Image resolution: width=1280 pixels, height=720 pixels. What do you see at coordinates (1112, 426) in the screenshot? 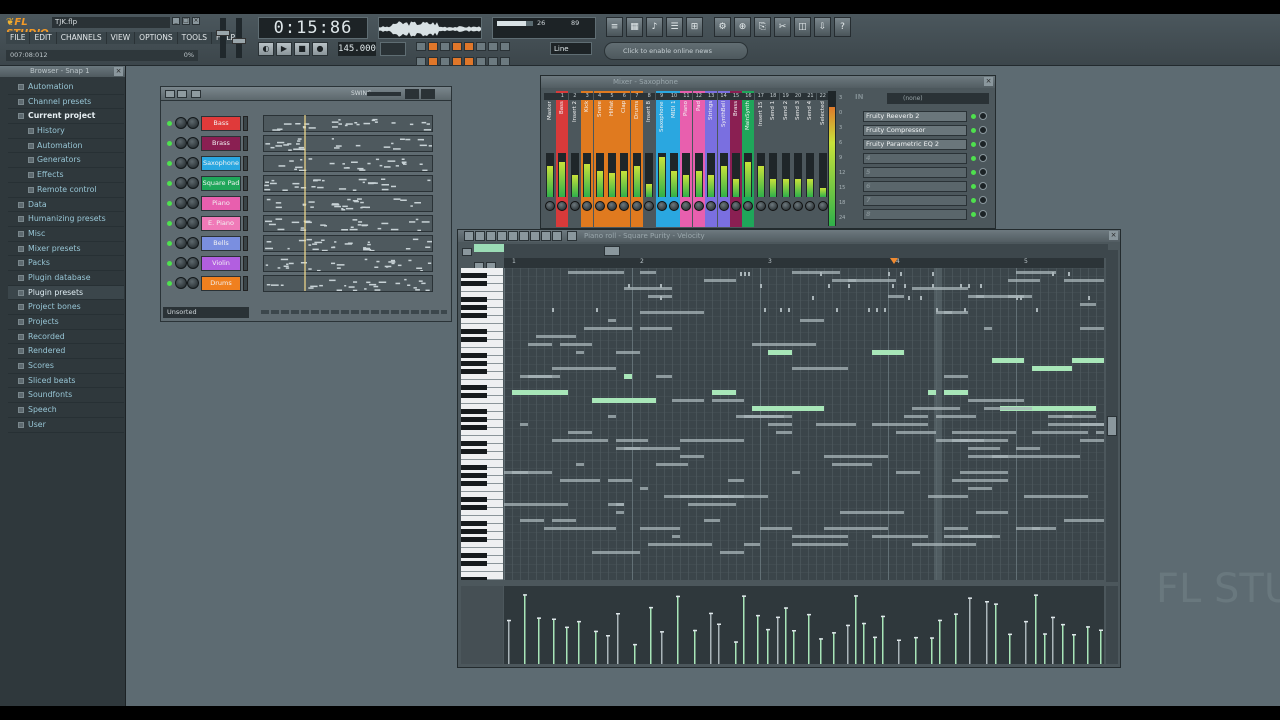
I see `vertical-scroll-thumb` at bounding box center [1112, 426].